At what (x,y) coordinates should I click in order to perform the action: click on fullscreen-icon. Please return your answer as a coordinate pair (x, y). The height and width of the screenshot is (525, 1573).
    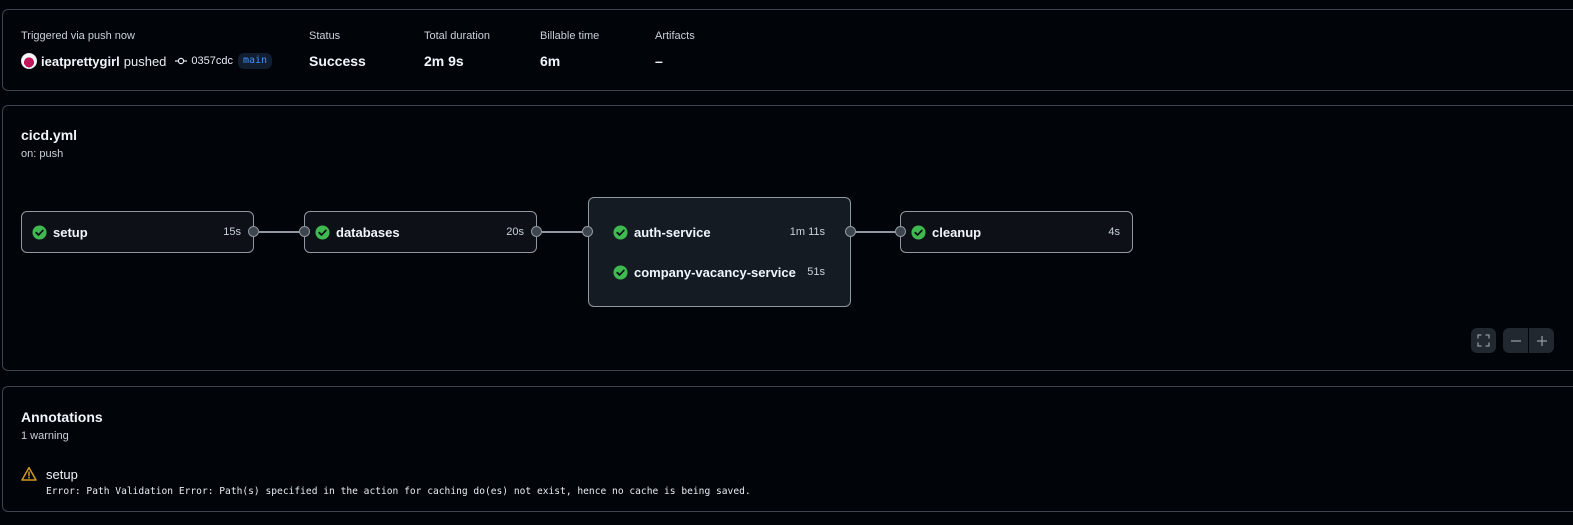
    Looking at the image, I should click on (1483, 340).